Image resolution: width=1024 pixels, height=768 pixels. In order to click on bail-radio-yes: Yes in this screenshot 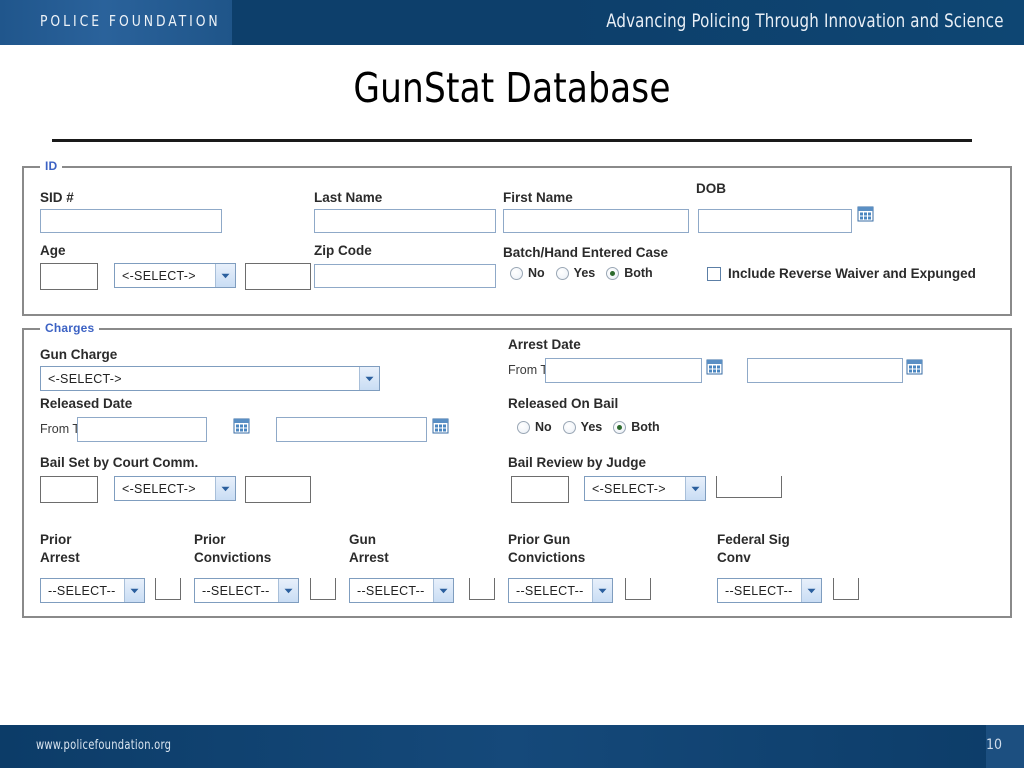, I will do `click(582, 427)`.